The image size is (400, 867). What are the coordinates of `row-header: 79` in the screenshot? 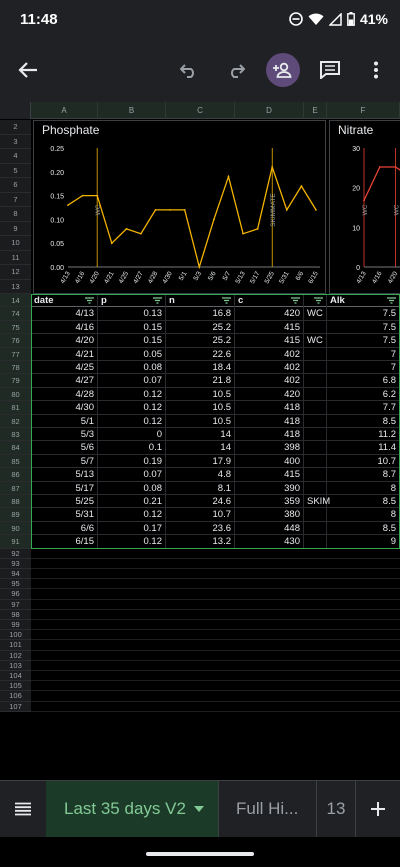 It's located at (15, 381).